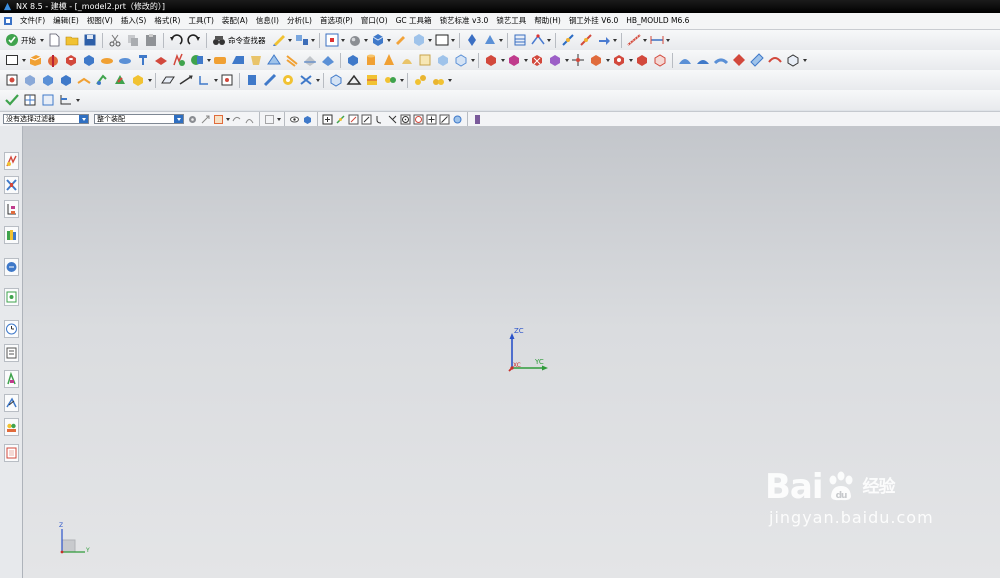 The width and height of the screenshot is (1000, 578). What do you see at coordinates (66, 21) in the screenshot?
I see `menu-edit: 编辑(E)` at bounding box center [66, 21].